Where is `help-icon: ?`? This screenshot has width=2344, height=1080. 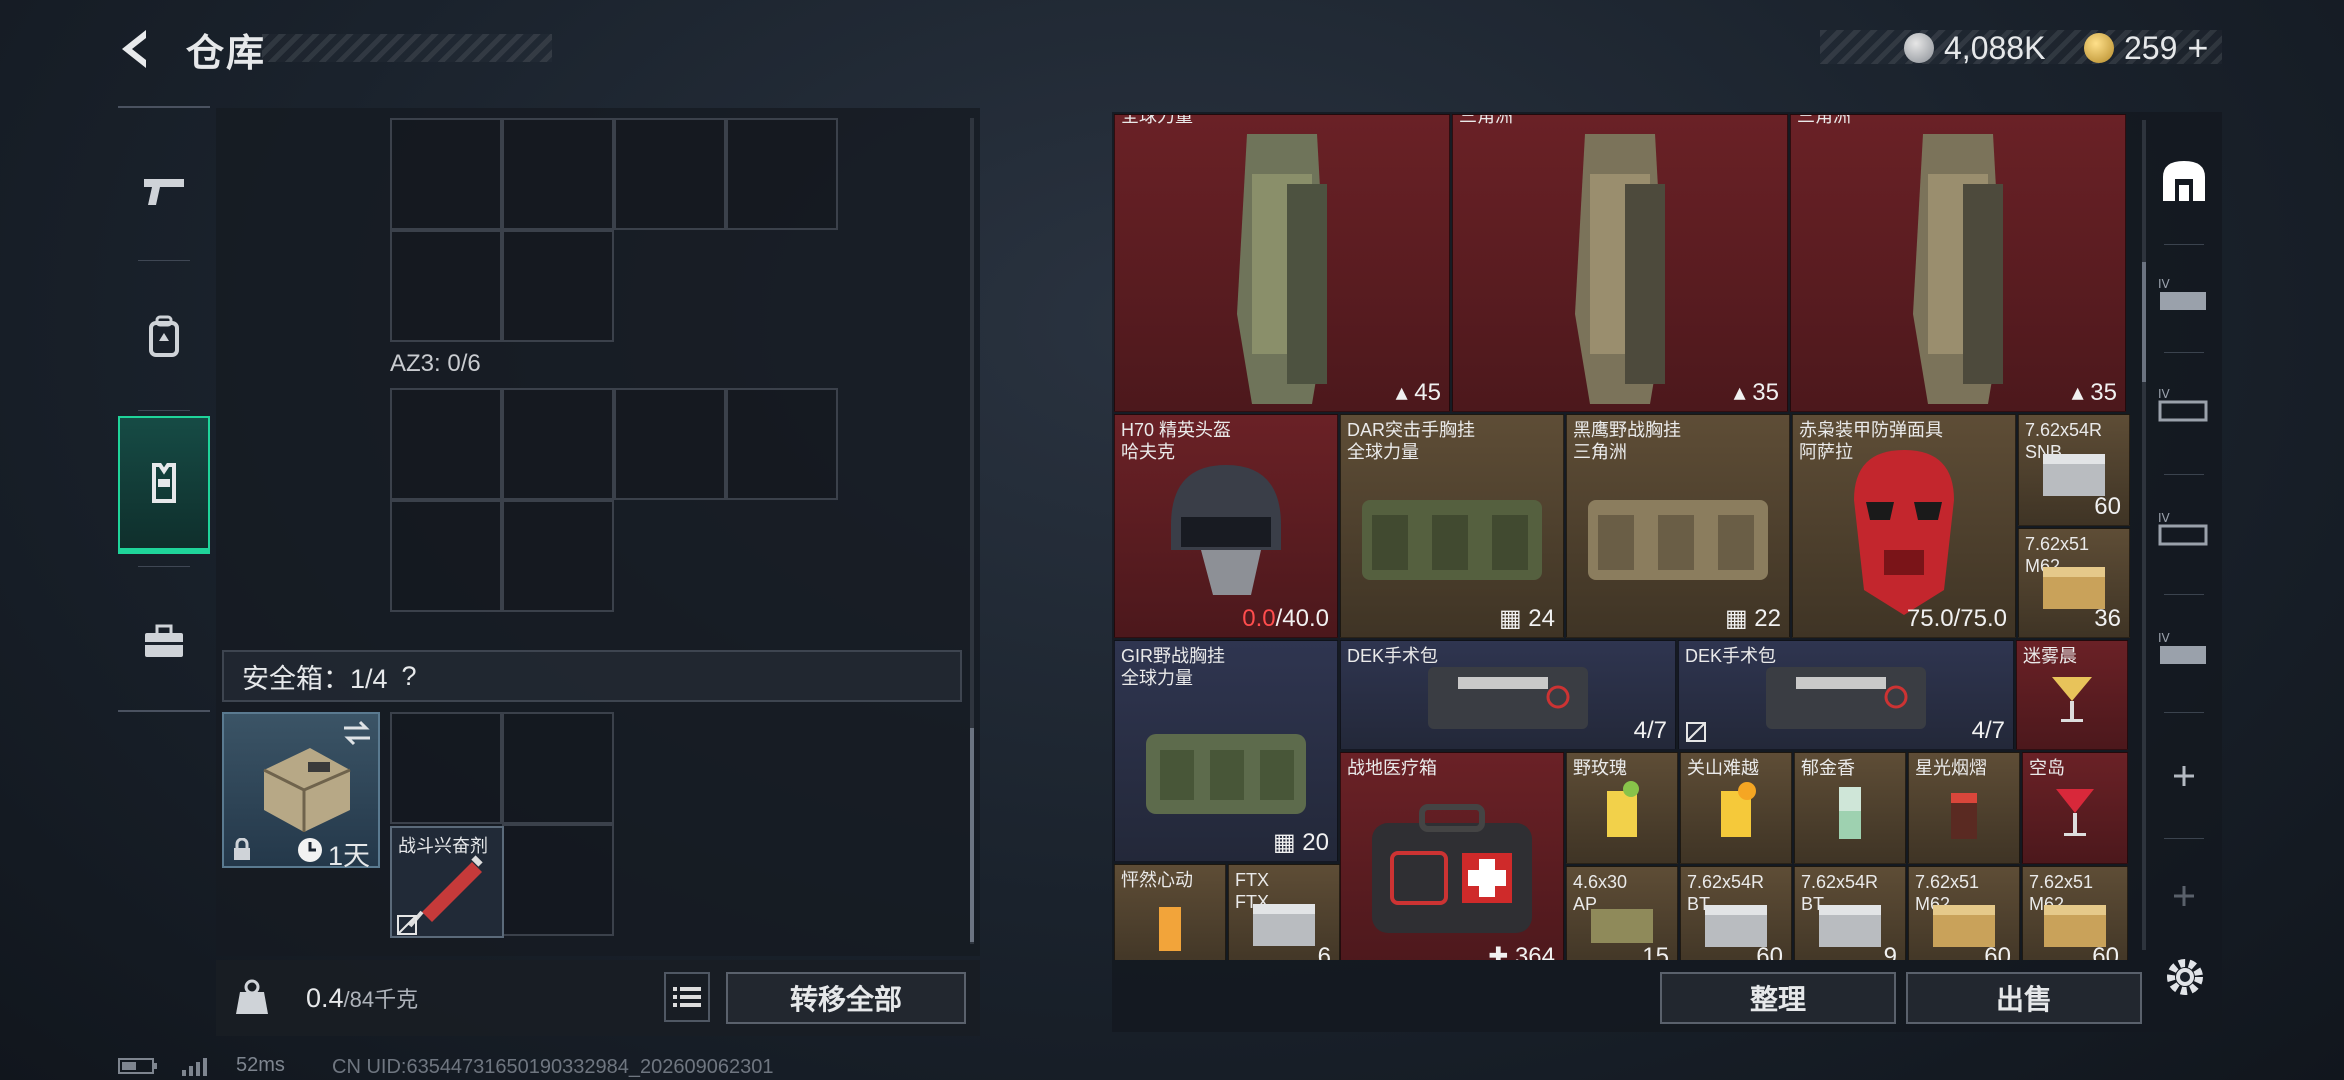 help-icon: ? is located at coordinates (409, 676).